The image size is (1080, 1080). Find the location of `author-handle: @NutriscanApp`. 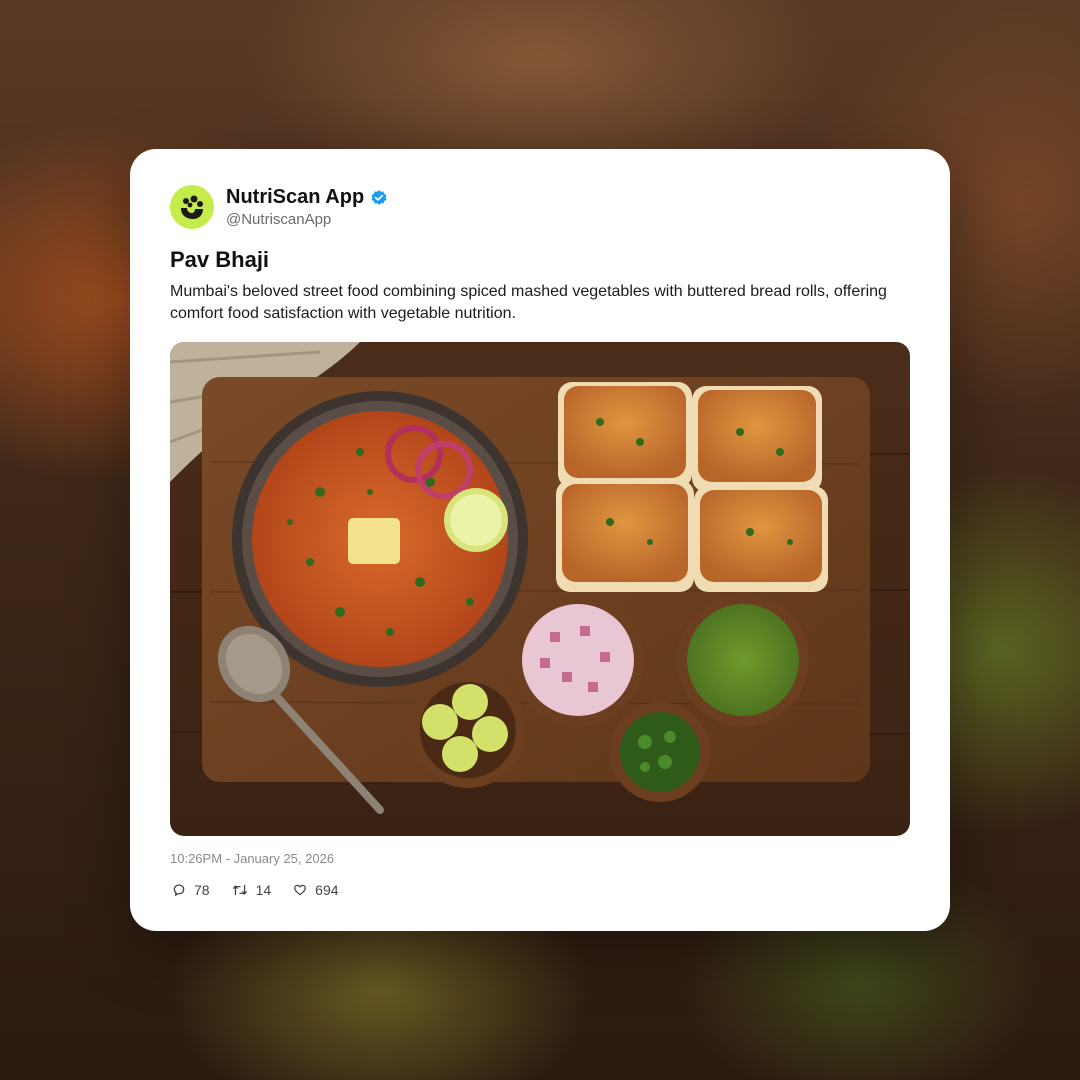

author-handle: @NutriscanApp is located at coordinates (307, 219).